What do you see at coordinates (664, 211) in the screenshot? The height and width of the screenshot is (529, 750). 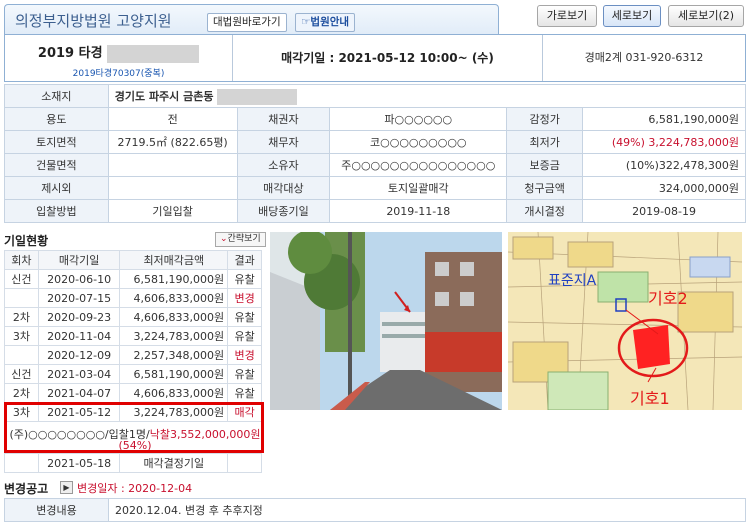 I see `info-value: 2019-08-19` at bounding box center [664, 211].